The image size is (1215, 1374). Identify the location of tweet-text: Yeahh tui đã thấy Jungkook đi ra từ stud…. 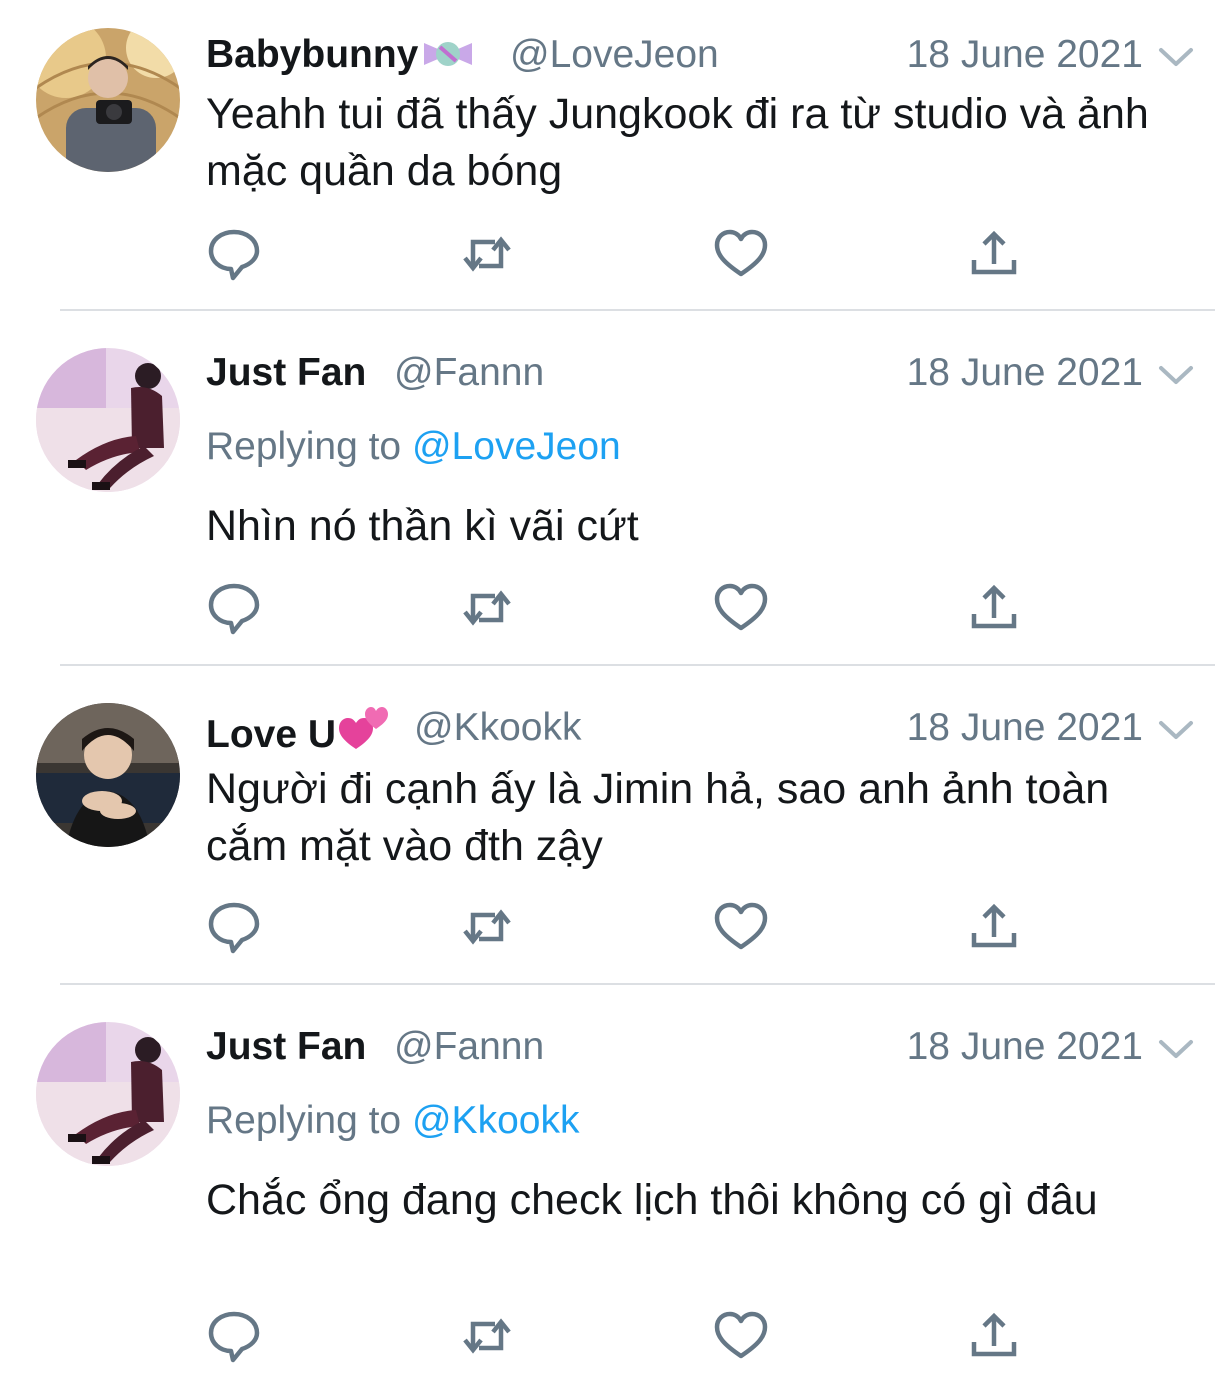
(677, 142).